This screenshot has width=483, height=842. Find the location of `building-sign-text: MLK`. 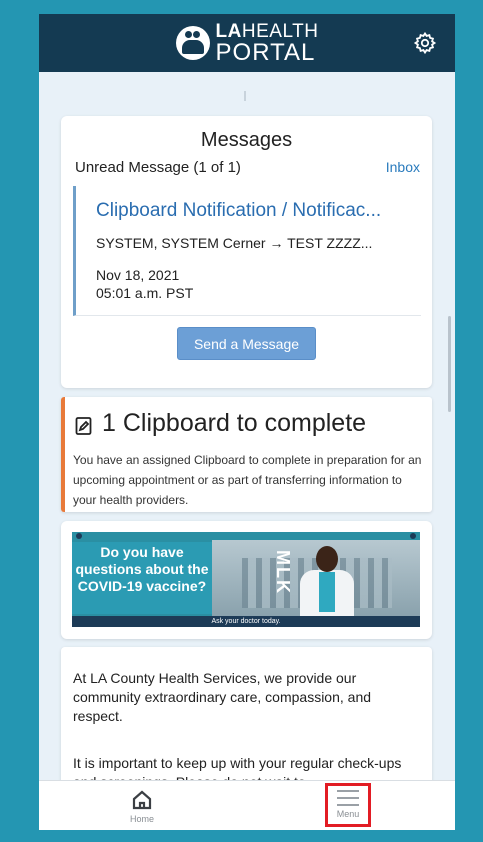

building-sign-text: MLK is located at coordinates (283, 572).